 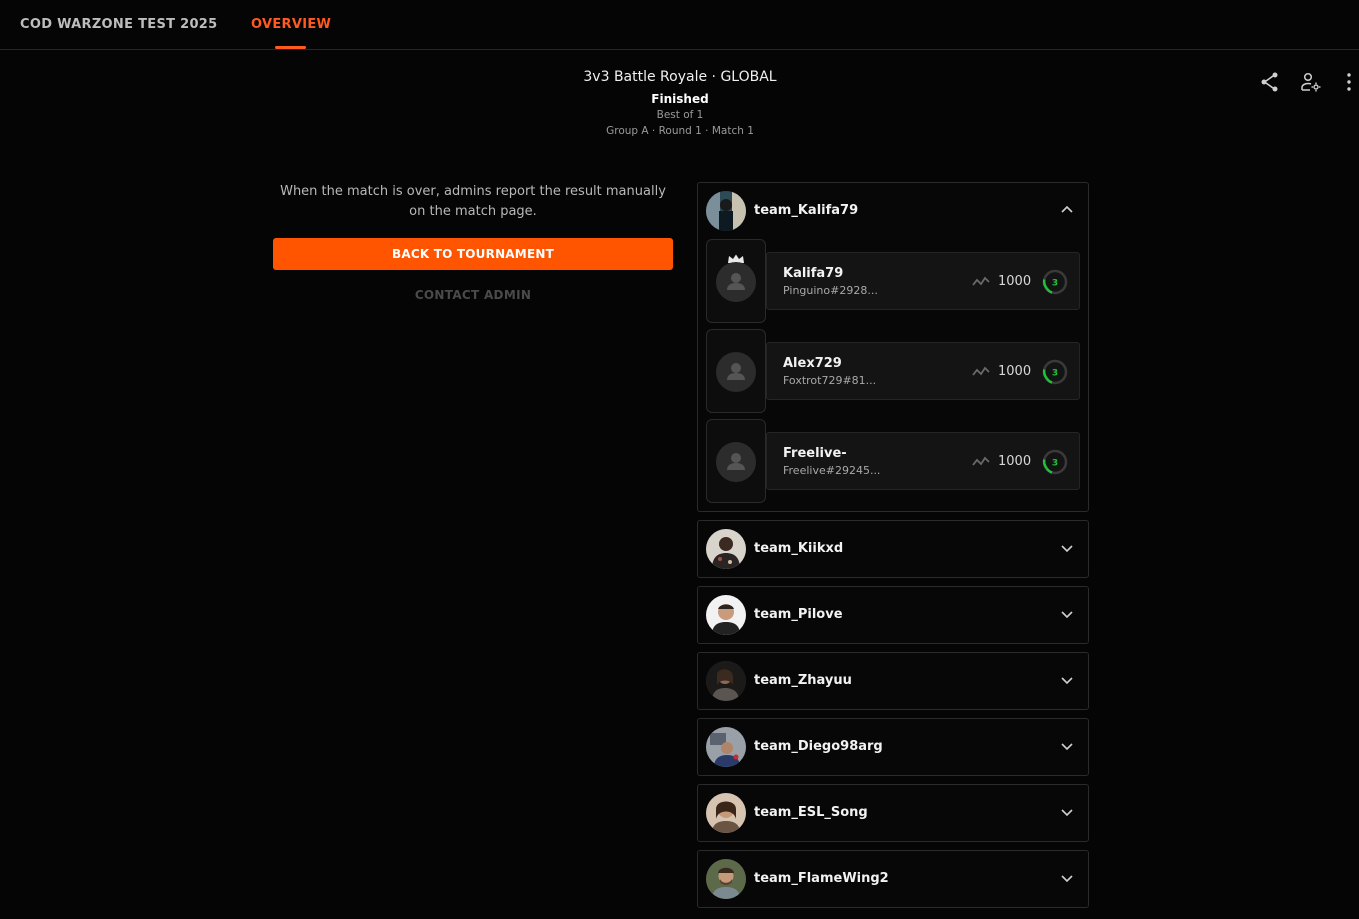 I want to click on team-card: team_Pilove, so click(x=893, y=615).